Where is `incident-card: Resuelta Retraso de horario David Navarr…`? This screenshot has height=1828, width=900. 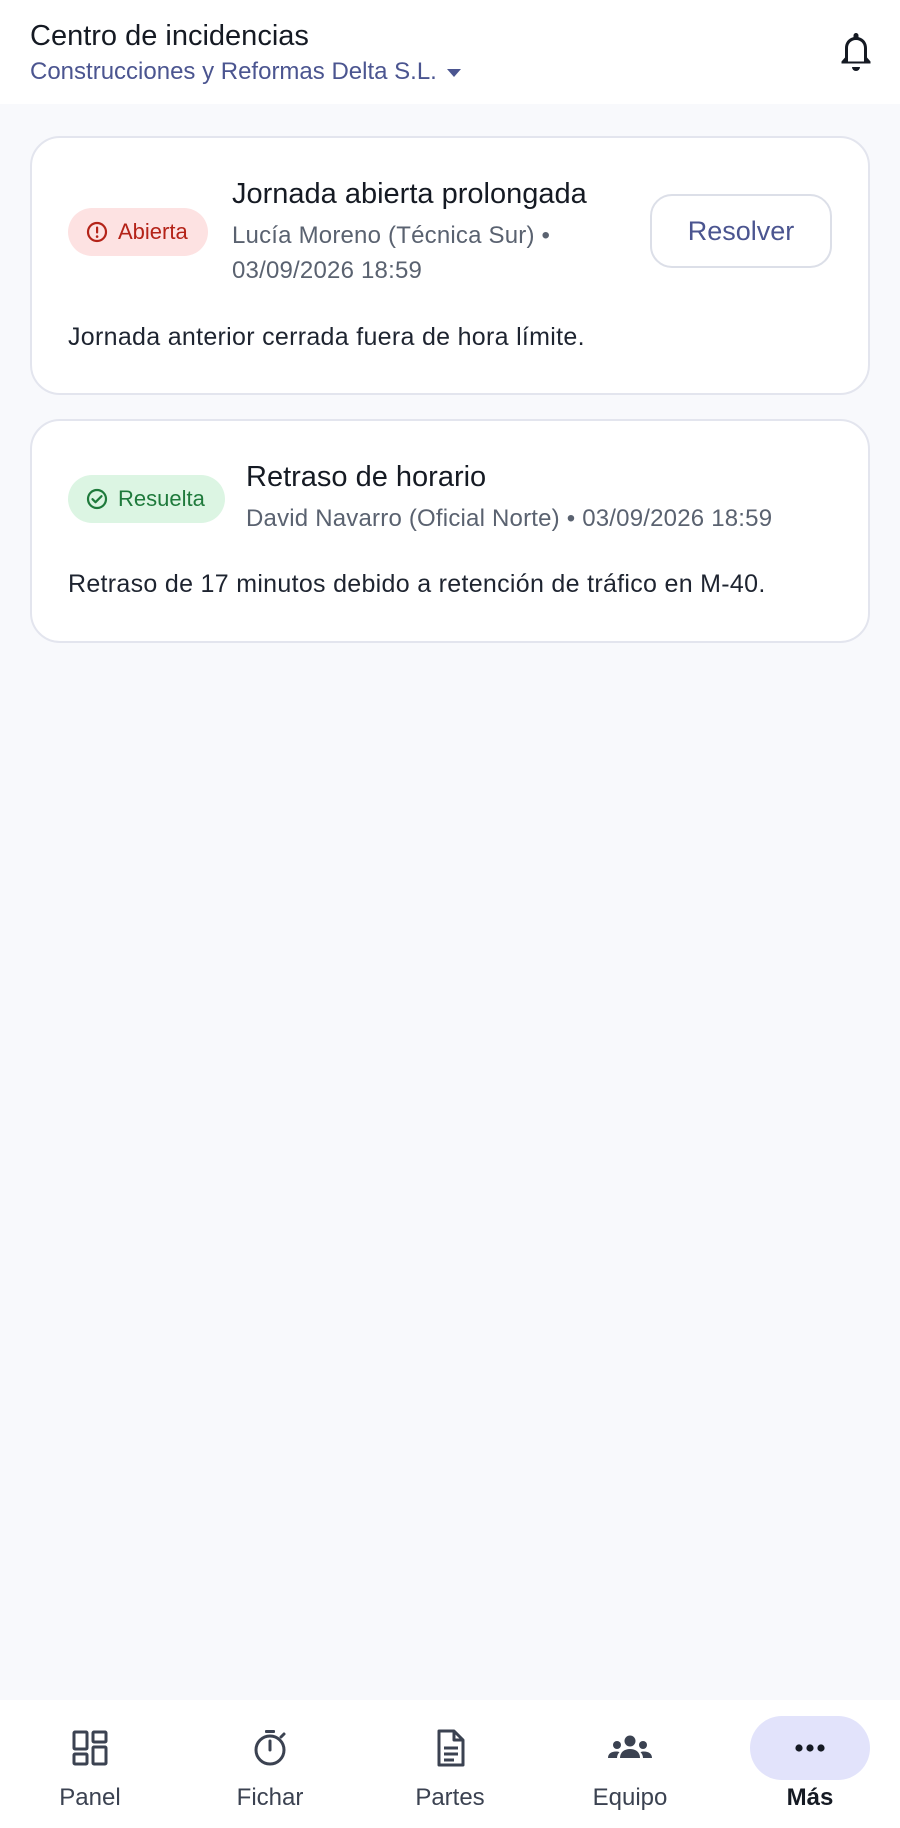 incident-card: Resuelta Retraso de horario David Navarr… is located at coordinates (450, 531).